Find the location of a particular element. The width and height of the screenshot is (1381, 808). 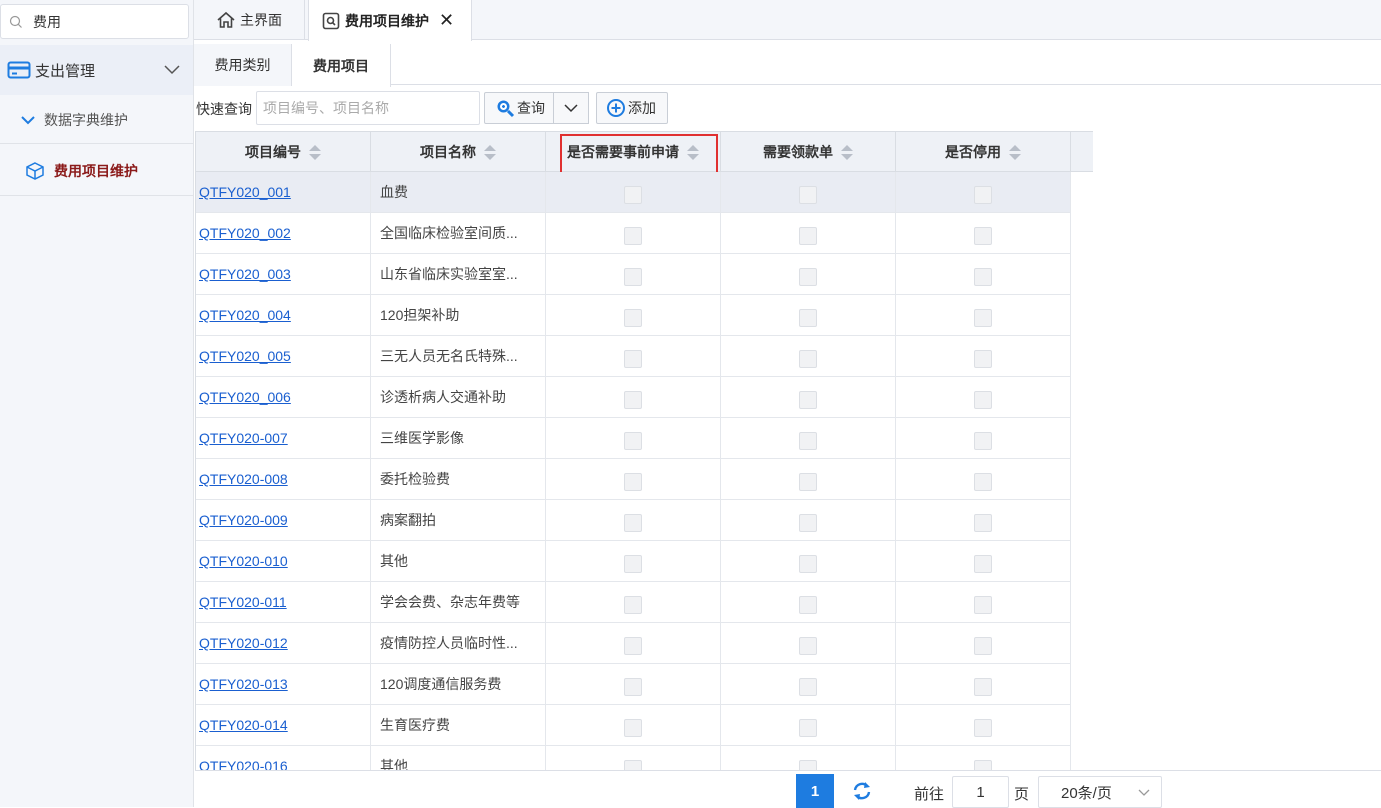

item-code-link: QTFY020_005 is located at coordinates (245, 356).